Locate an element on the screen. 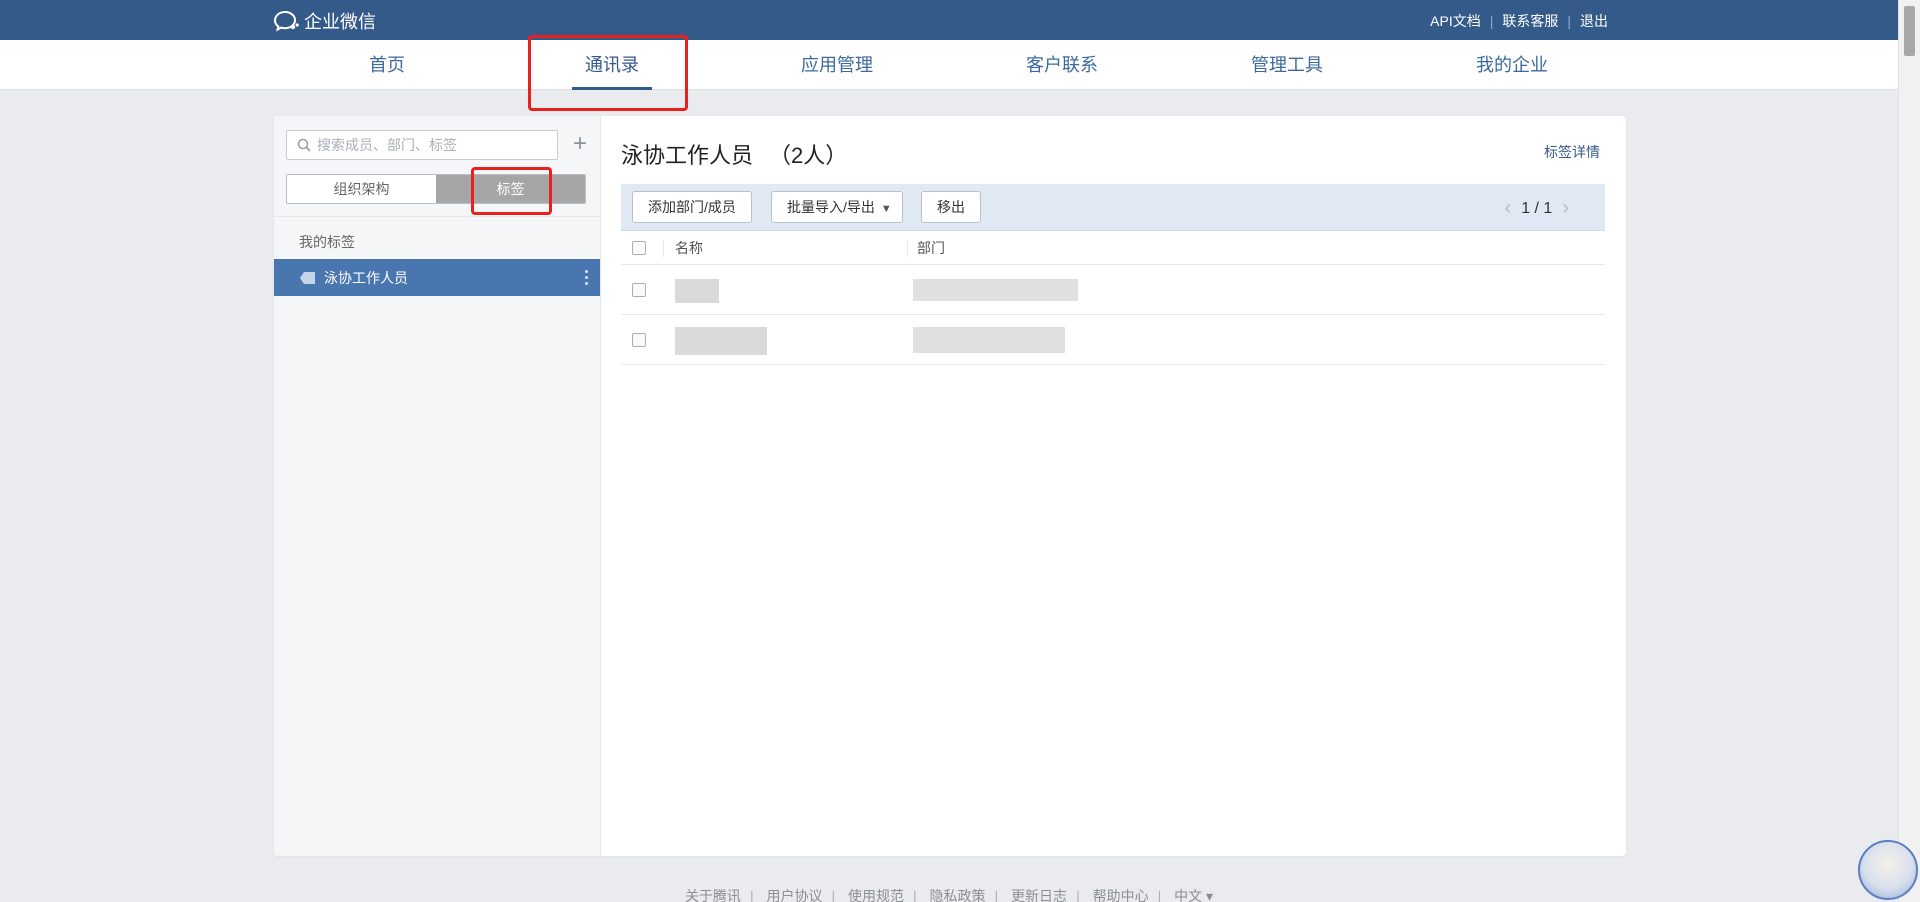 This screenshot has width=1920, height=902. more-options-icon is located at coordinates (586, 277).